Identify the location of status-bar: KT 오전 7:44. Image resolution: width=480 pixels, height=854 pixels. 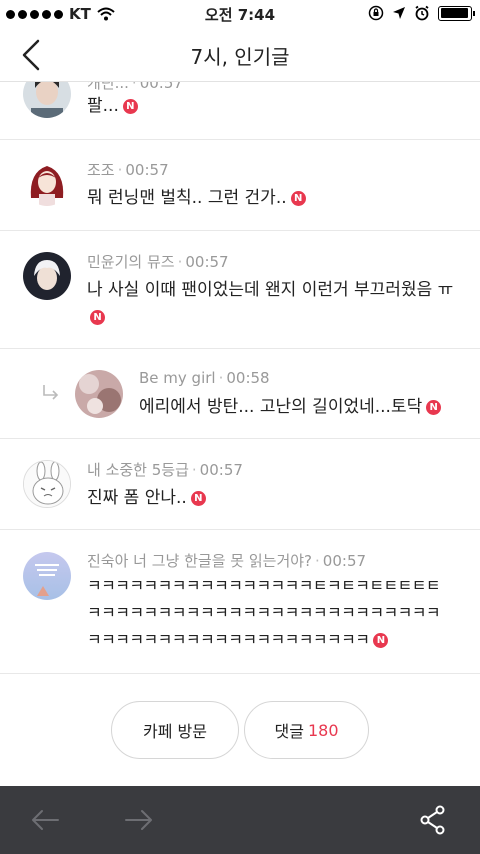
(240, 14).